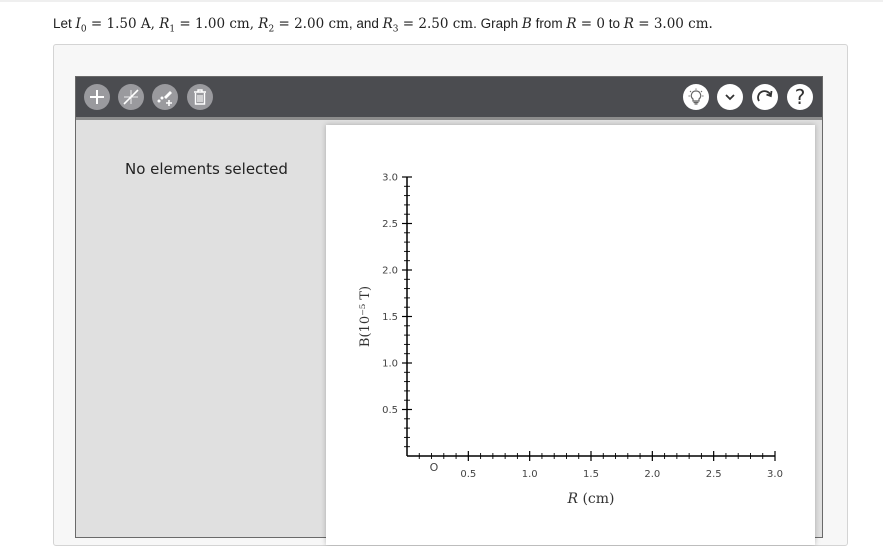 The height and width of the screenshot is (546, 883). What do you see at coordinates (652, 474) in the screenshot?
I see `x-tick-label: 2.0` at bounding box center [652, 474].